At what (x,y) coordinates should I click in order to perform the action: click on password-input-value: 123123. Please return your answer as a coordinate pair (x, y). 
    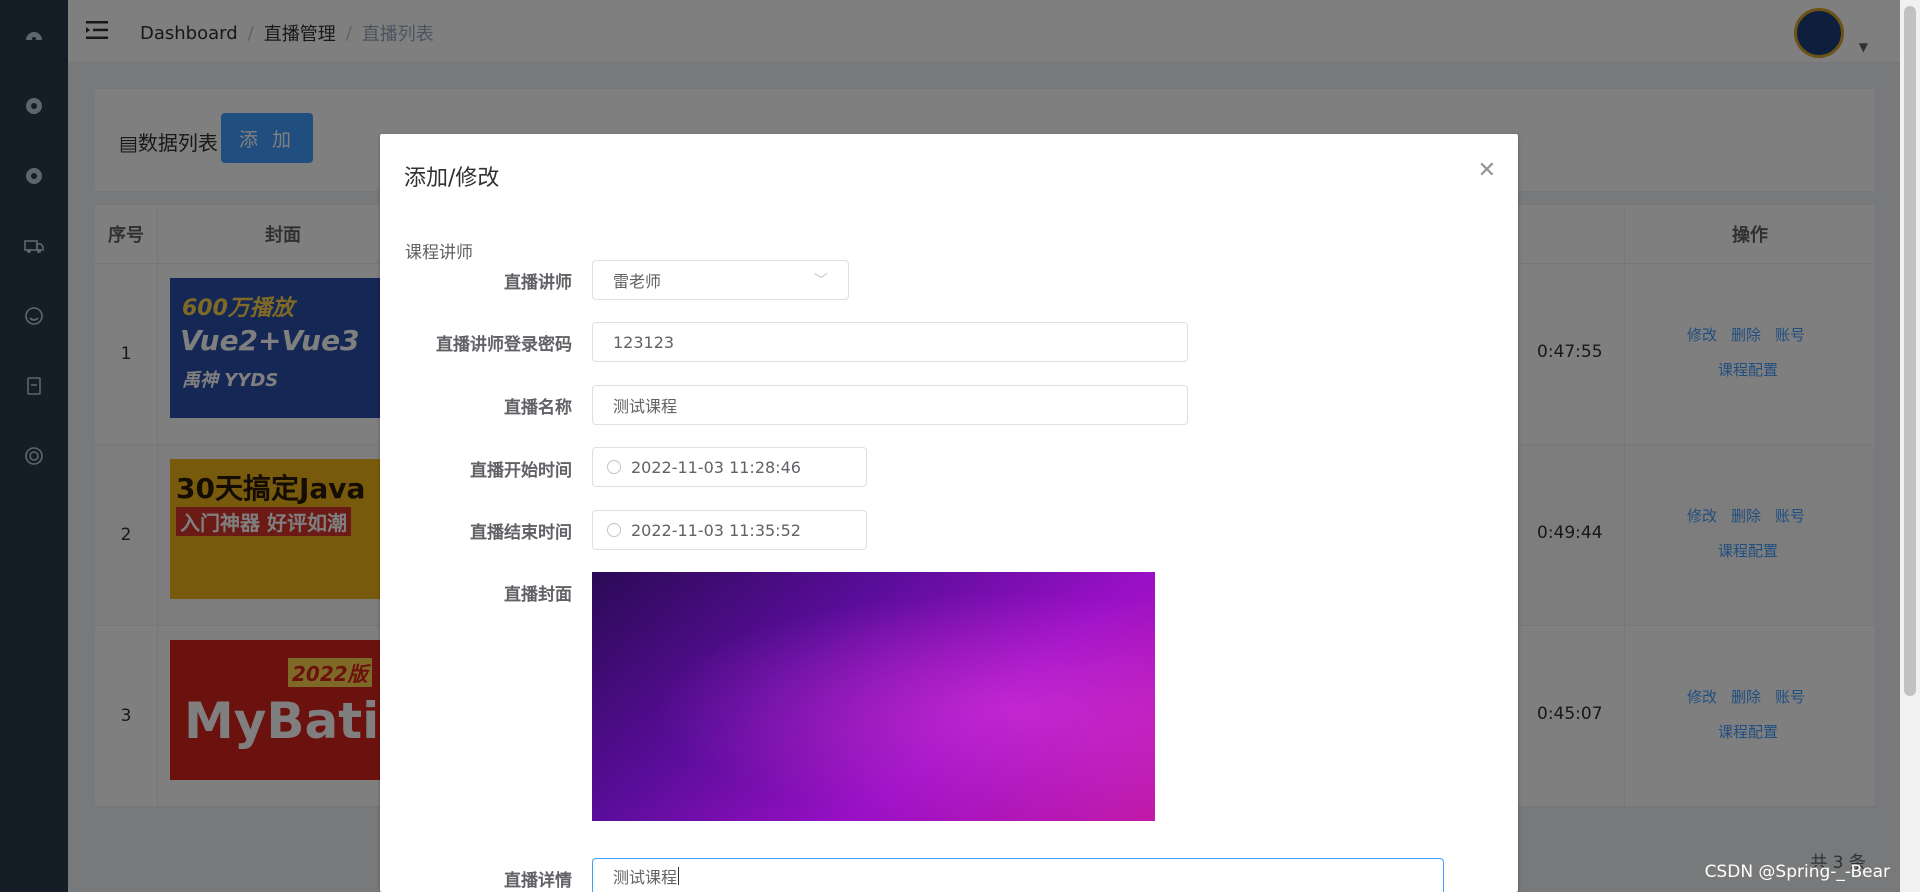
    Looking at the image, I should click on (644, 342).